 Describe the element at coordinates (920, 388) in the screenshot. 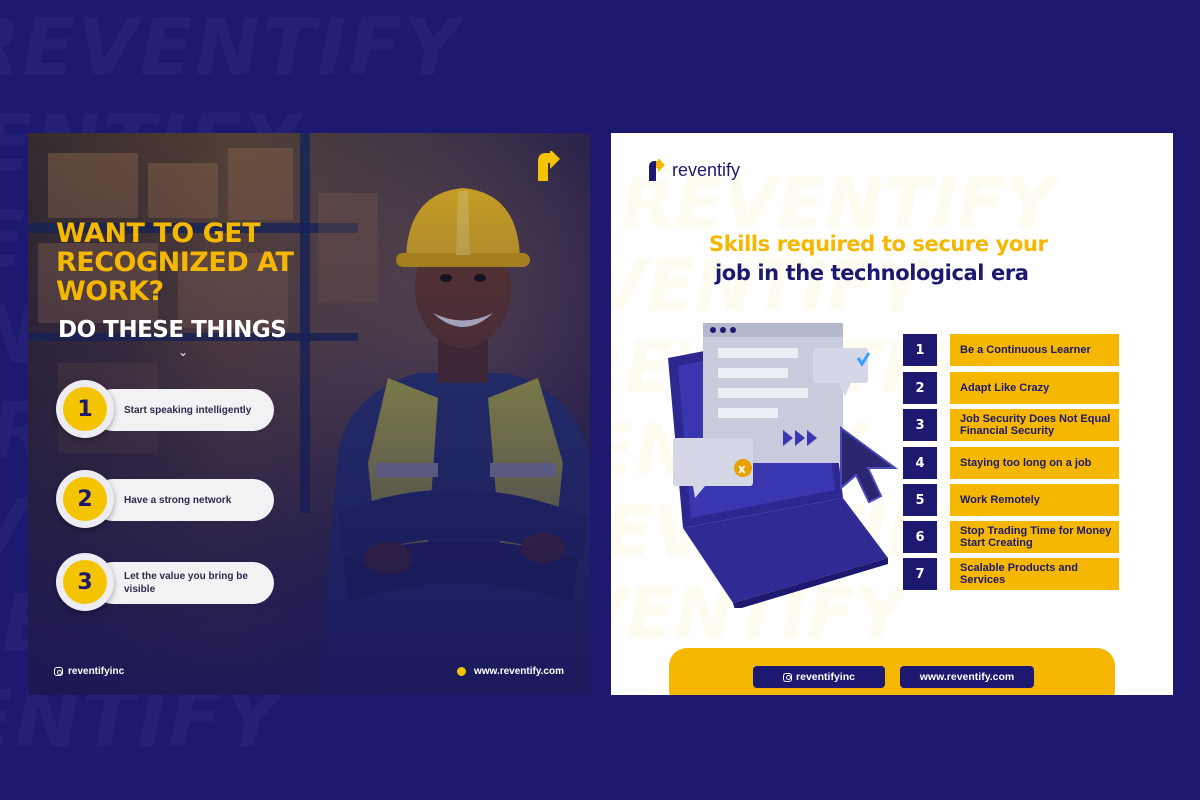

I see `skill-number: 2` at that location.